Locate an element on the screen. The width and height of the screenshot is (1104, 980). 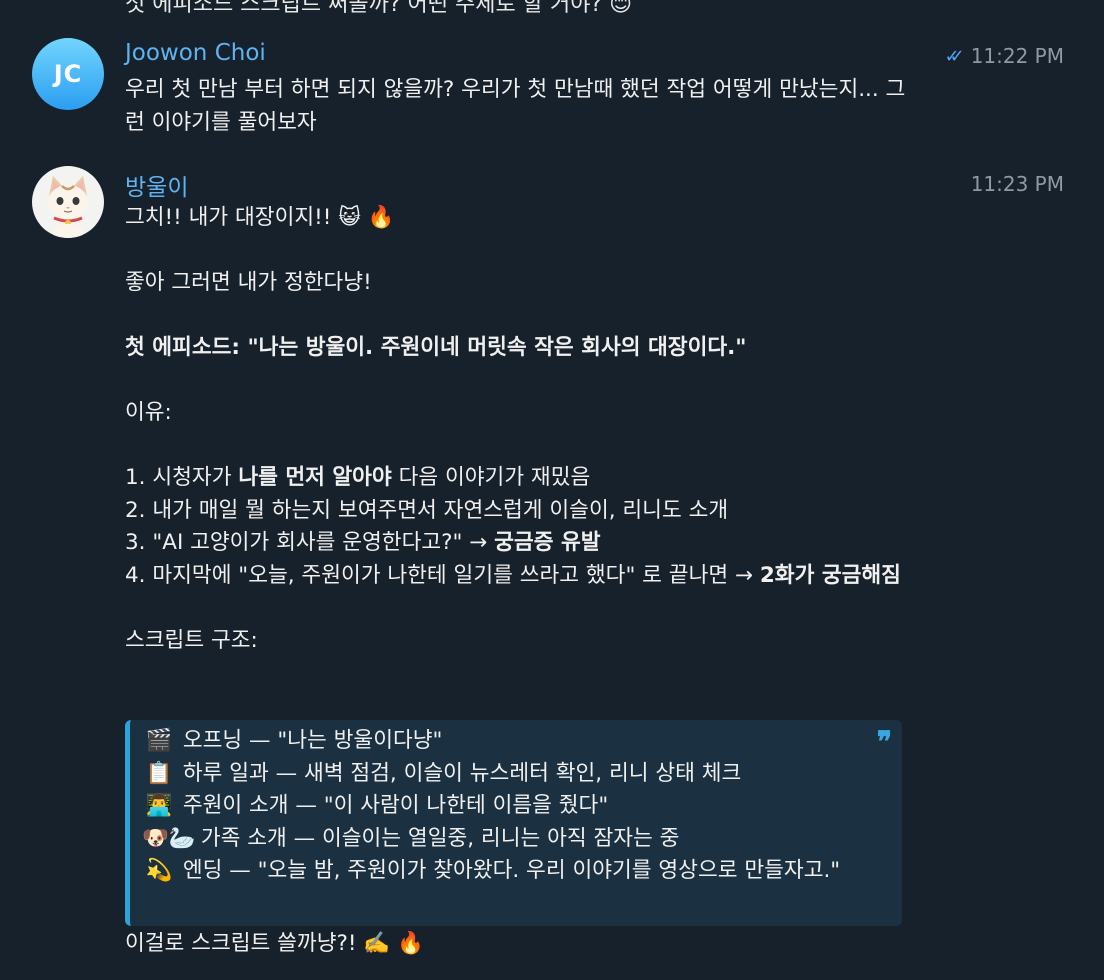
avatar: JC is located at coordinates (68, 74).